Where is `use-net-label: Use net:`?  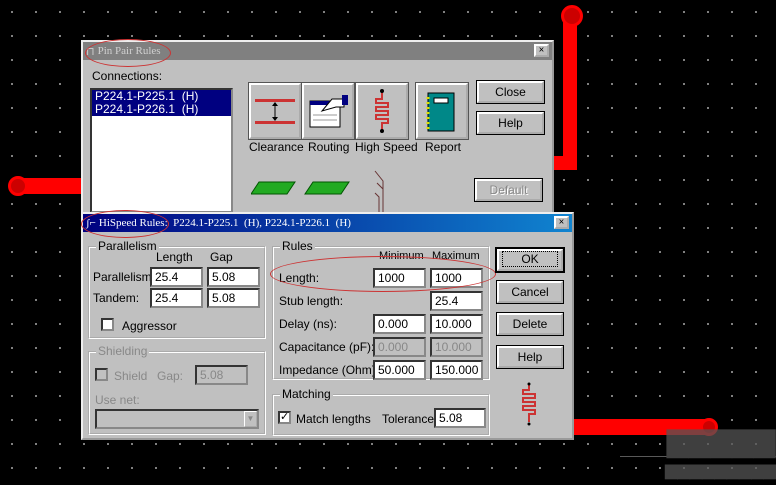
use-net-label: Use net: is located at coordinates (117, 400).